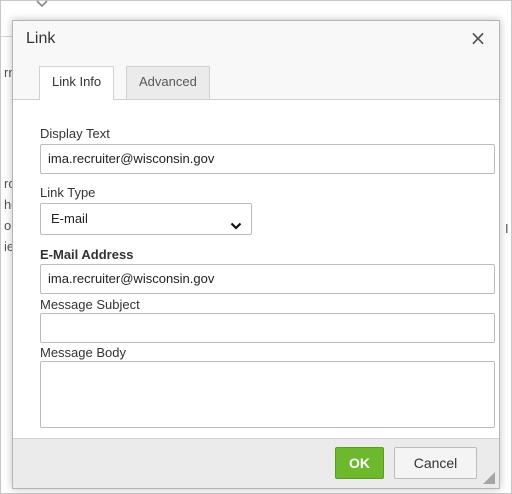 The height and width of the screenshot is (494, 512). What do you see at coordinates (435, 463) in the screenshot?
I see `cancel-button: Cancel` at bounding box center [435, 463].